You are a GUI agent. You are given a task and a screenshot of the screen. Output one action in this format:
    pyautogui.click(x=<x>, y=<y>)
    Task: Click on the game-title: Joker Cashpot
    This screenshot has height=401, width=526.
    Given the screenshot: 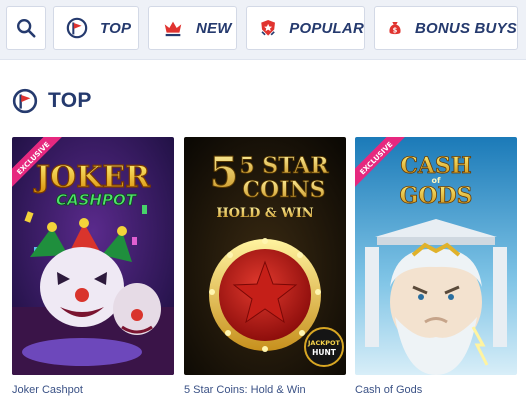 What is the action you would take?
    pyautogui.click(x=93, y=390)
    